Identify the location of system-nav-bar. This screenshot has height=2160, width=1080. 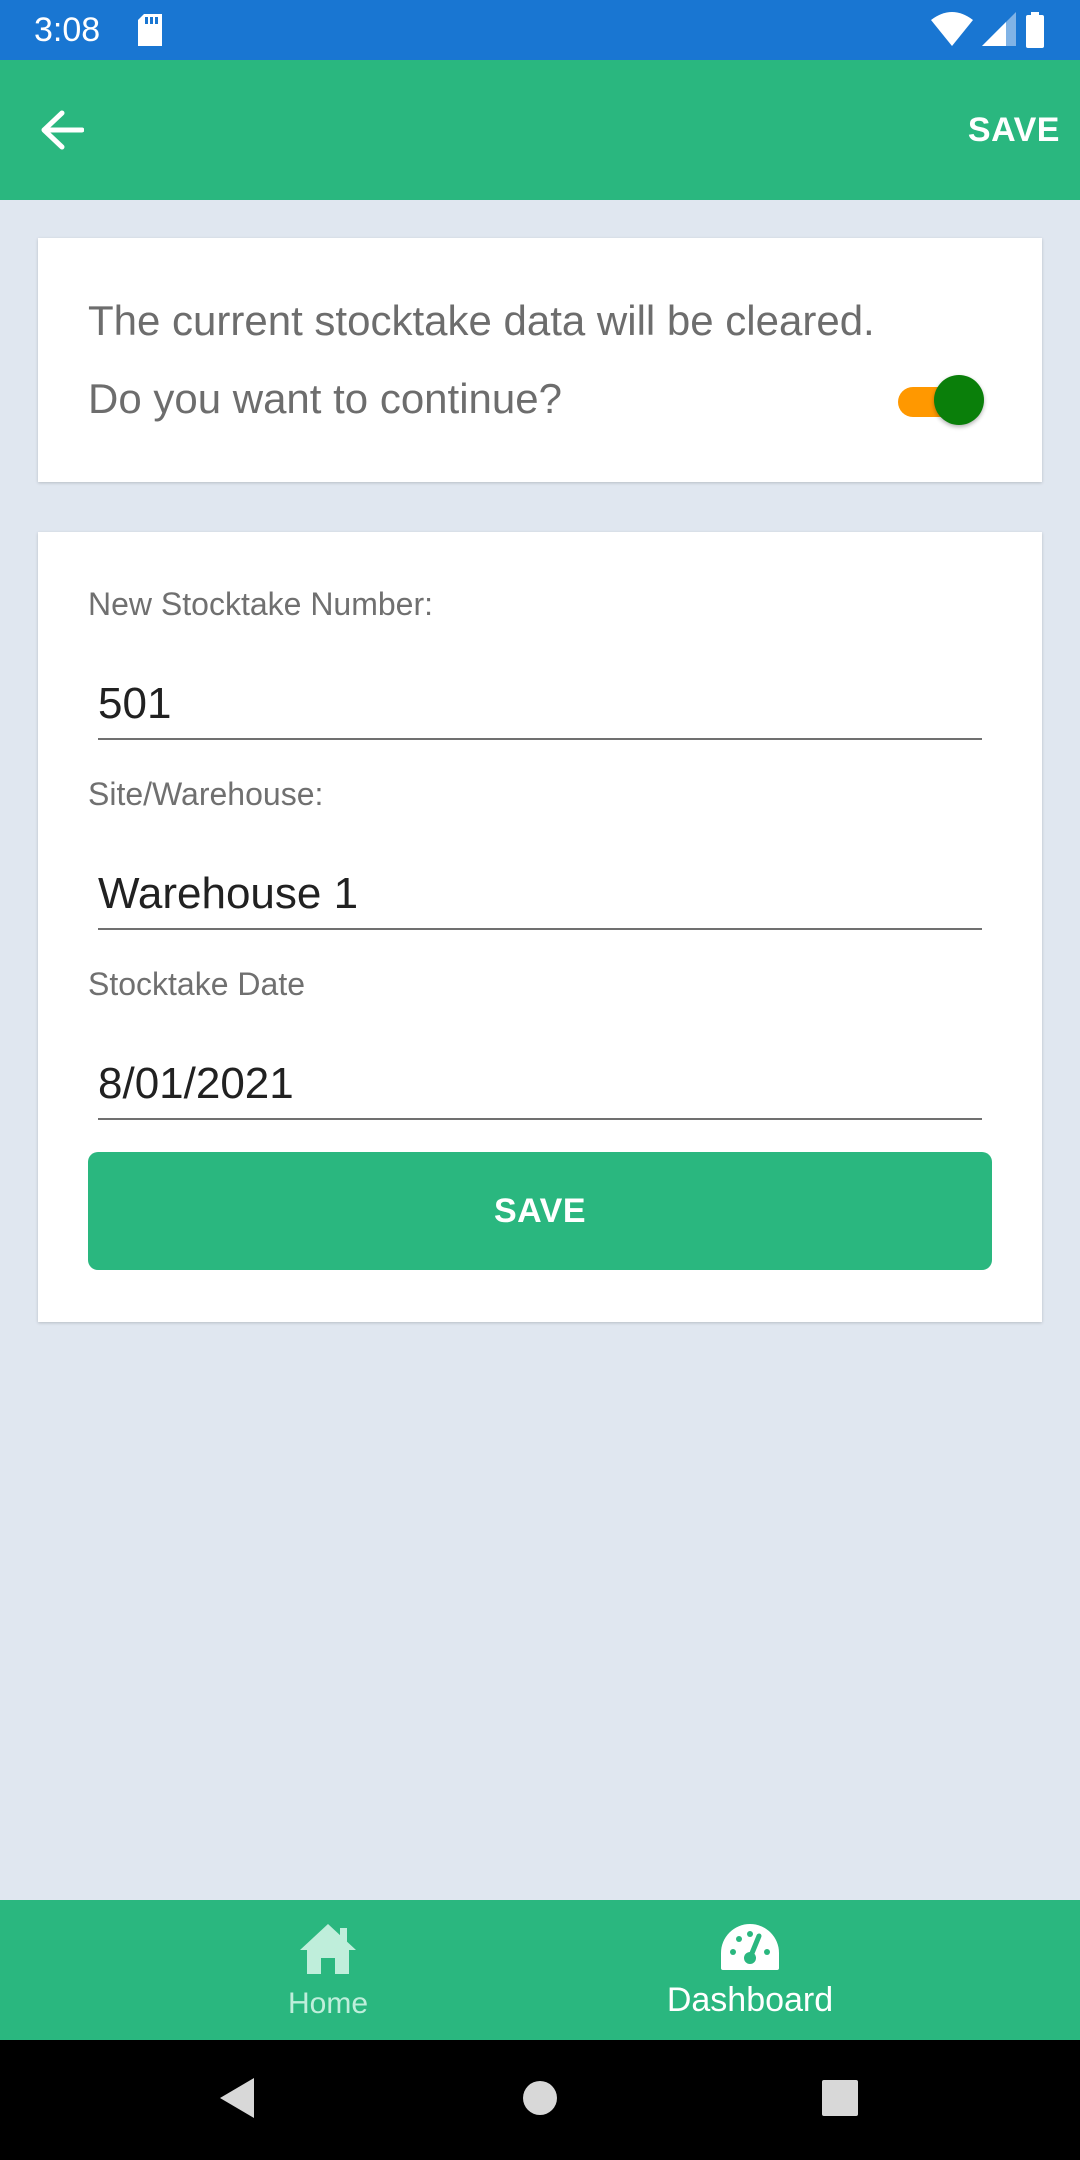
(540, 2100).